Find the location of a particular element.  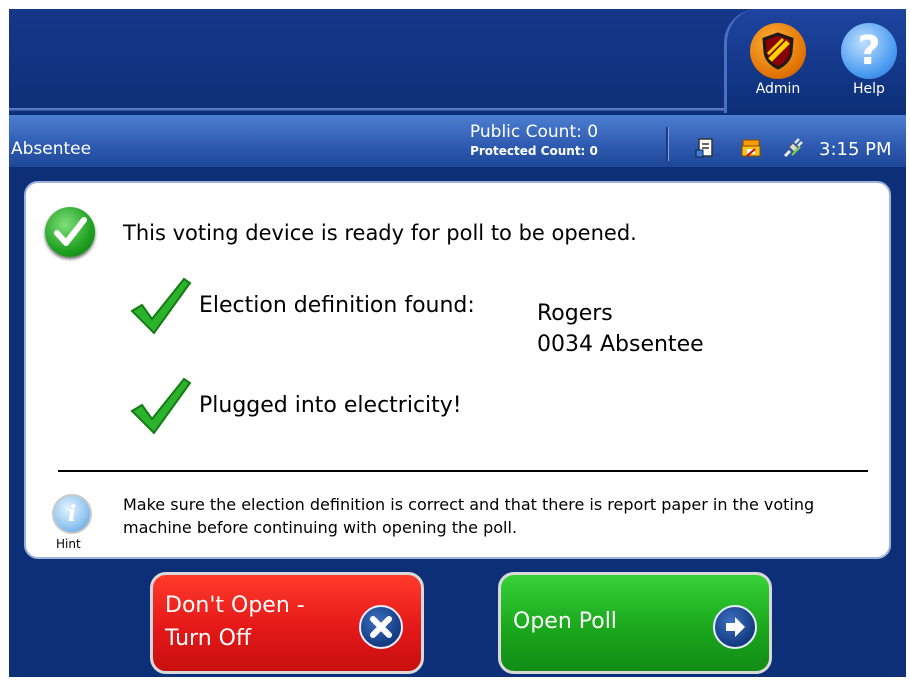

definition-name-line1: Rogers is located at coordinates (575, 313).